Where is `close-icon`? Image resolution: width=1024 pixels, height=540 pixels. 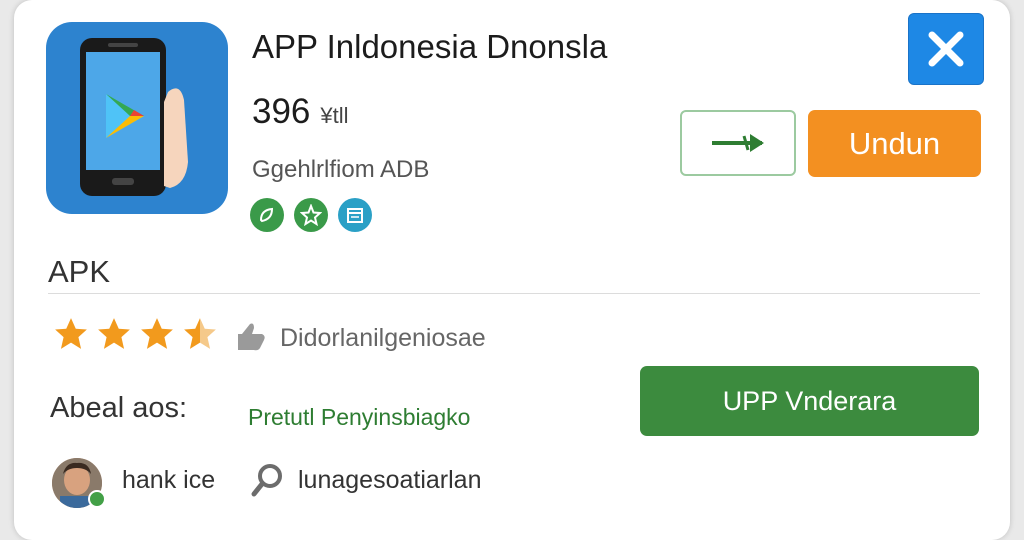 close-icon is located at coordinates (946, 49).